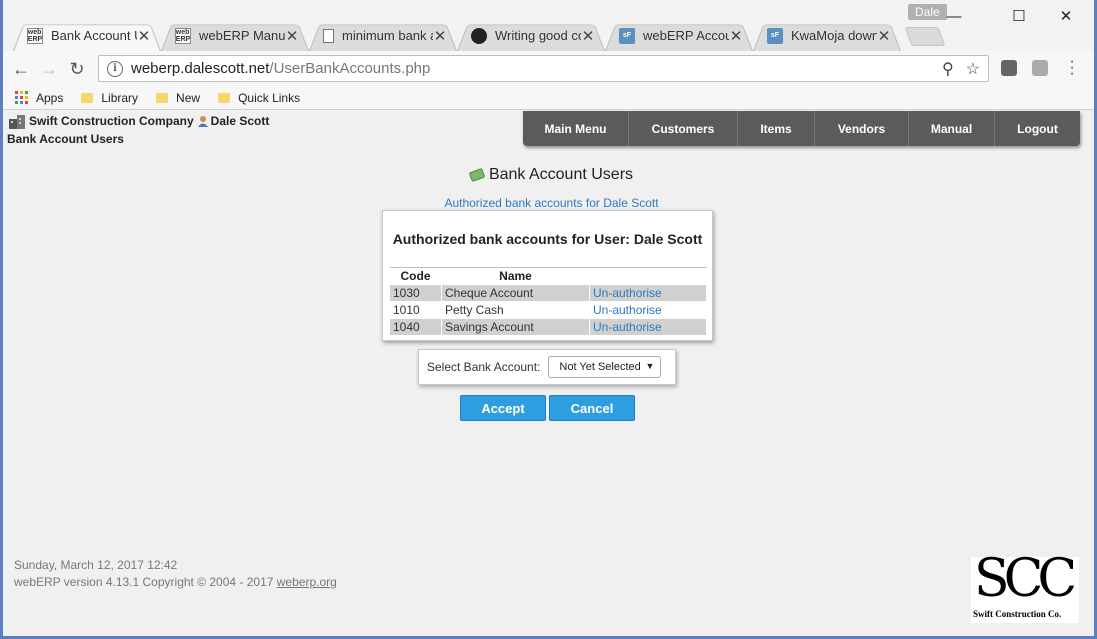 The width and height of the screenshot is (1097, 639). I want to click on account-code: 1010, so click(415, 310).